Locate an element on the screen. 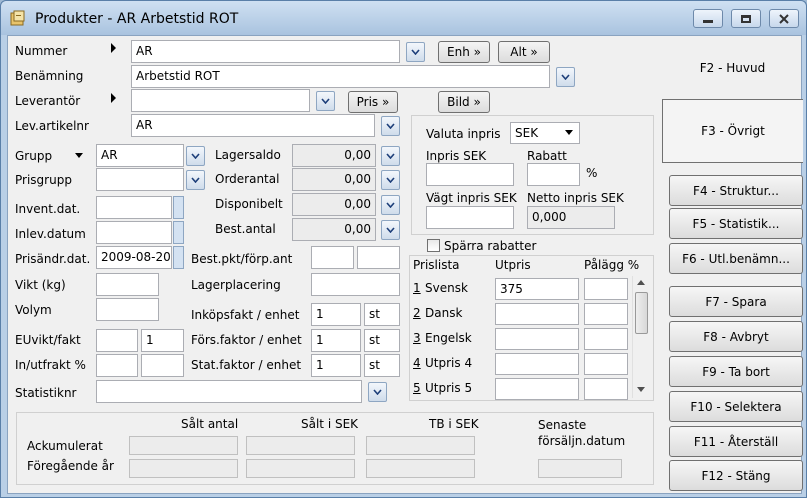 This screenshot has height=498, width=807. benamning-input: Arbetstid ROT is located at coordinates (340, 76).